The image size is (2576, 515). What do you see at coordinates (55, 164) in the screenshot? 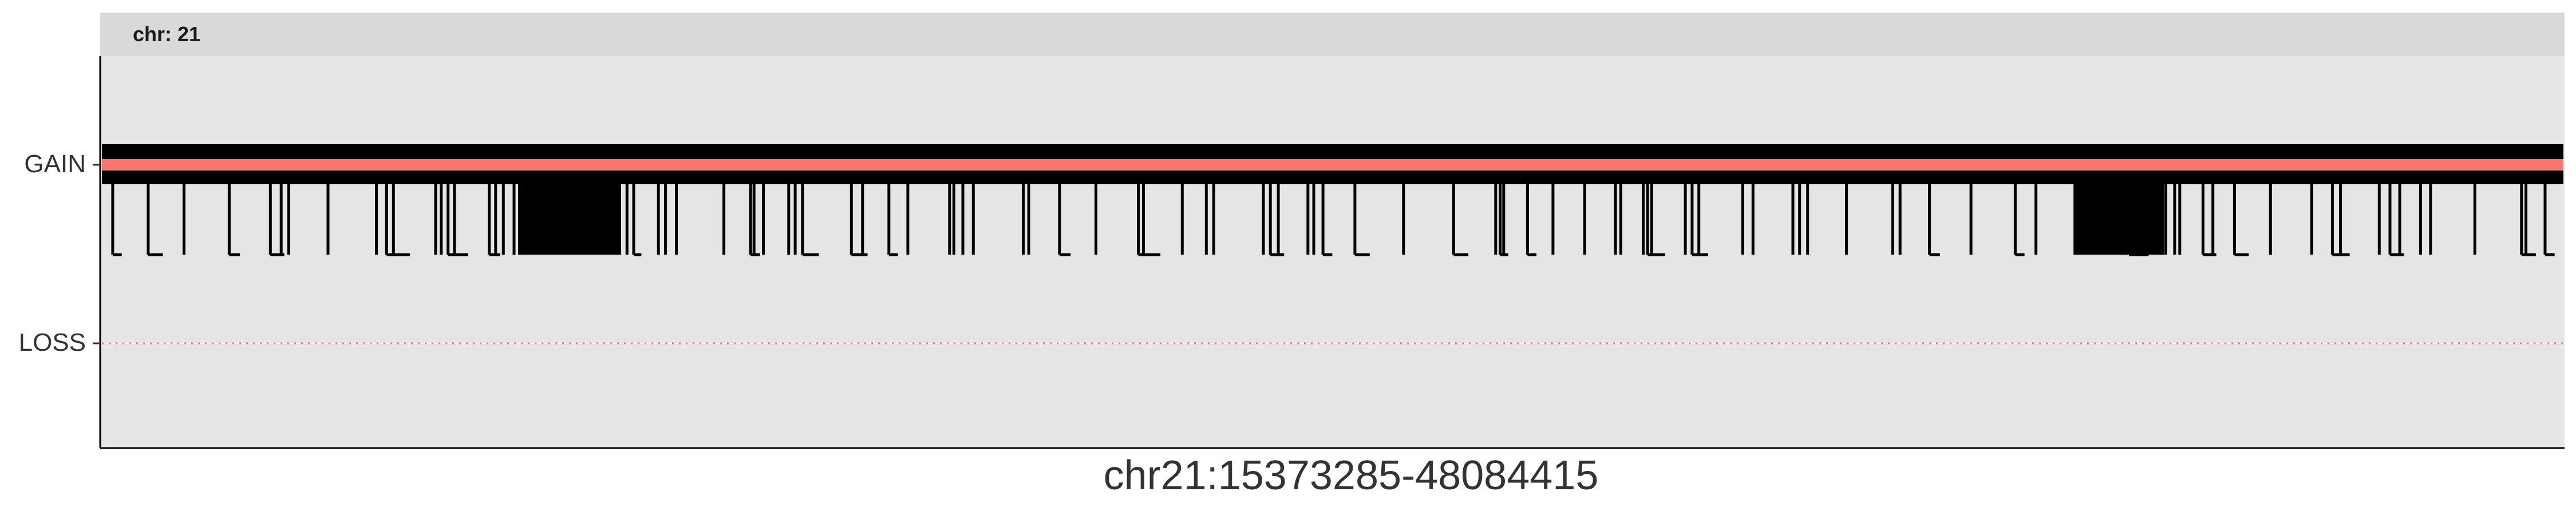
I see `y-tick-label-gain: GAIN` at bounding box center [55, 164].